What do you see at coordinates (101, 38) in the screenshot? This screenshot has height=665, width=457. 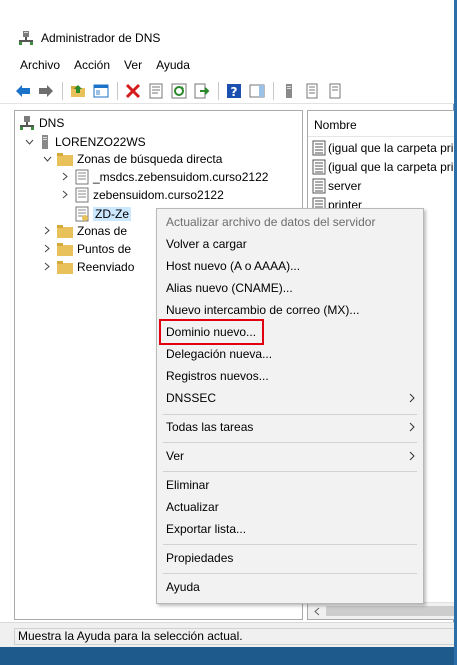 I see `window-title: Administrador de DNS` at bounding box center [101, 38].